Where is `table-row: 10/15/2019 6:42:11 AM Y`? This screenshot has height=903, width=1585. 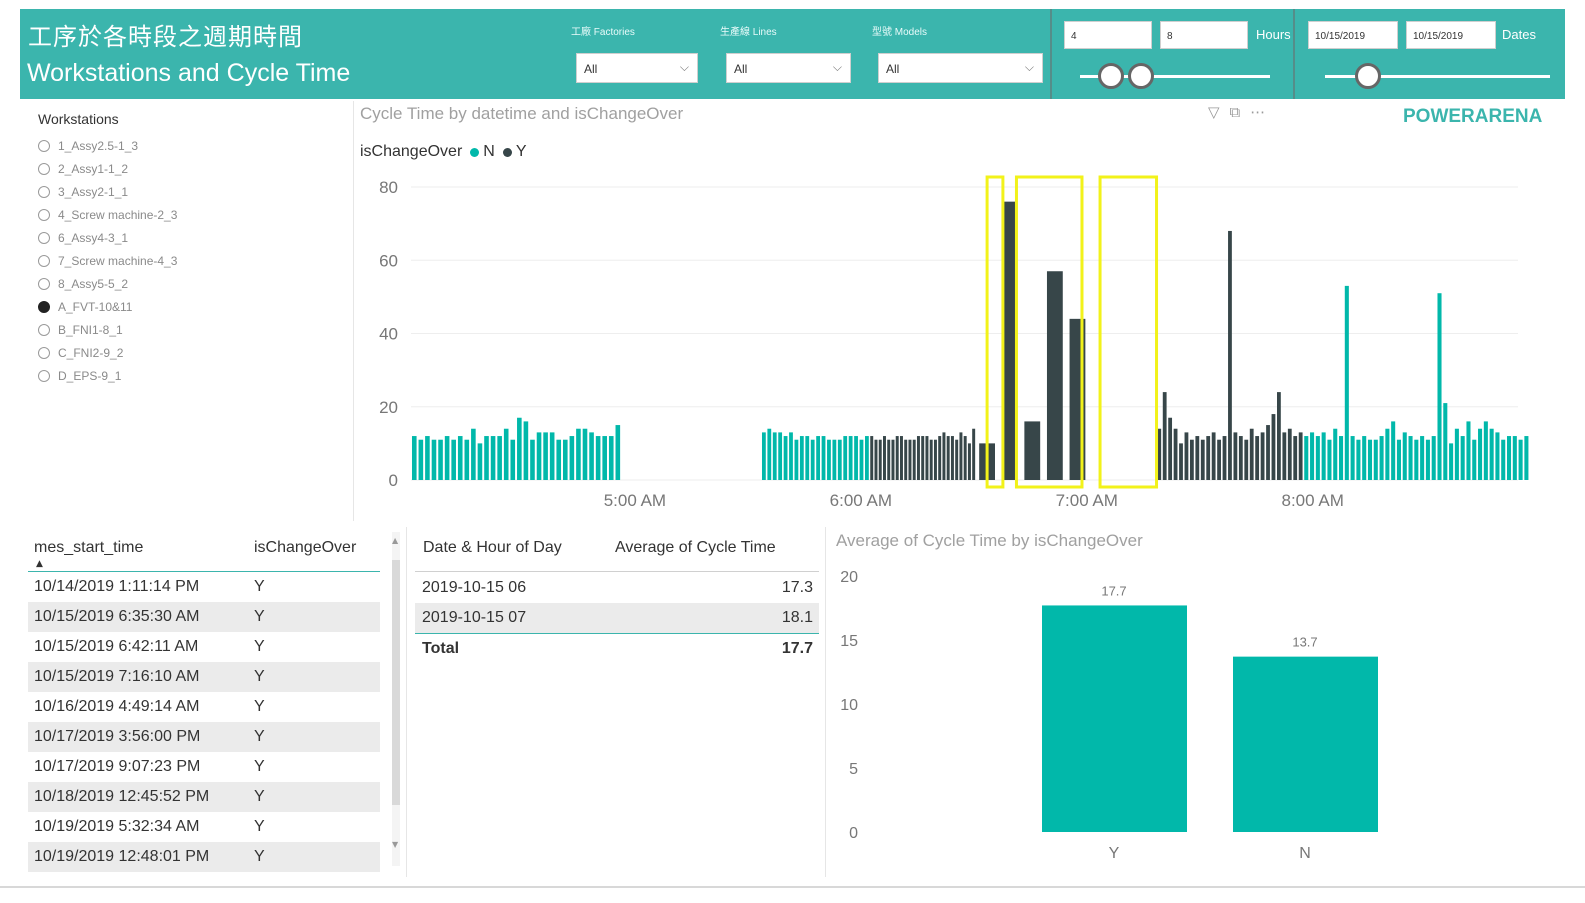
table-row: 10/15/2019 6:42:11 AM Y is located at coordinates (204, 647).